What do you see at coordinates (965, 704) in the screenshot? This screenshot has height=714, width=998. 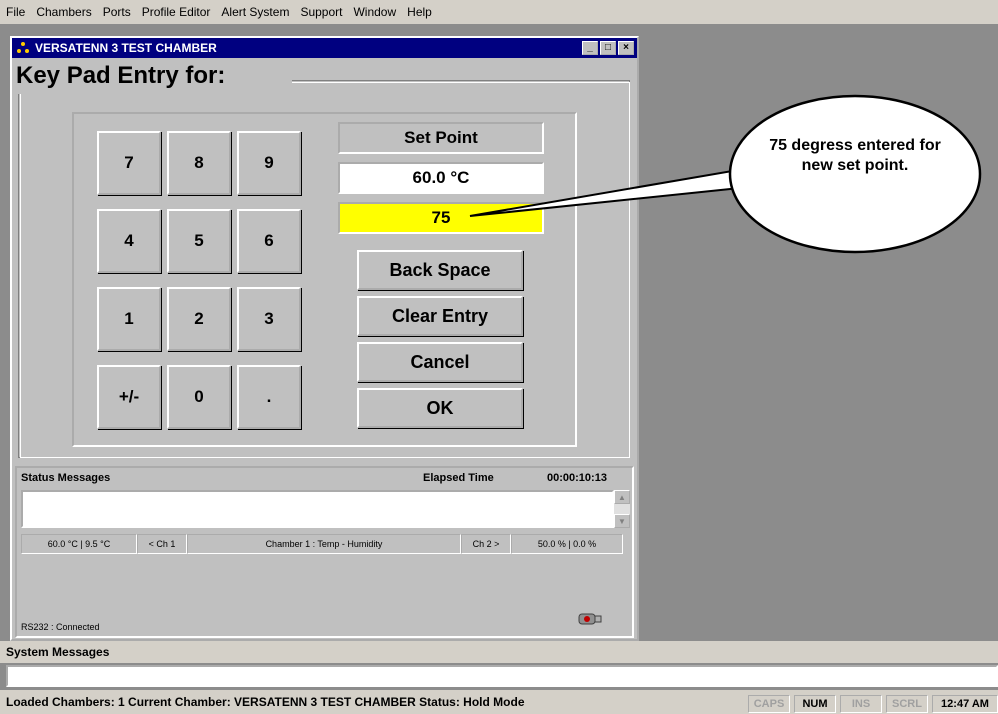 I see `clock: 12:47 AM` at bounding box center [965, 704].